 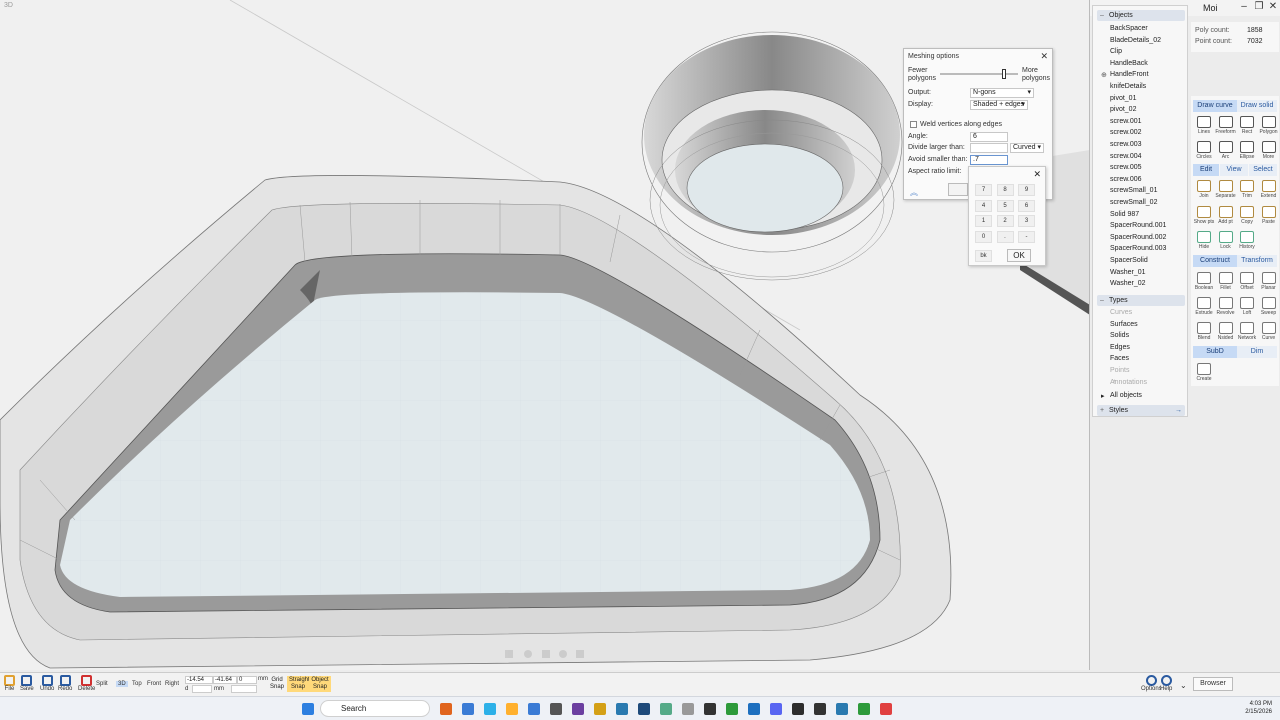 What do you see at coordinates (1204, 150) in the screenshot?
I see `tool-circles: Circles` at bounding box center [1204, 150].